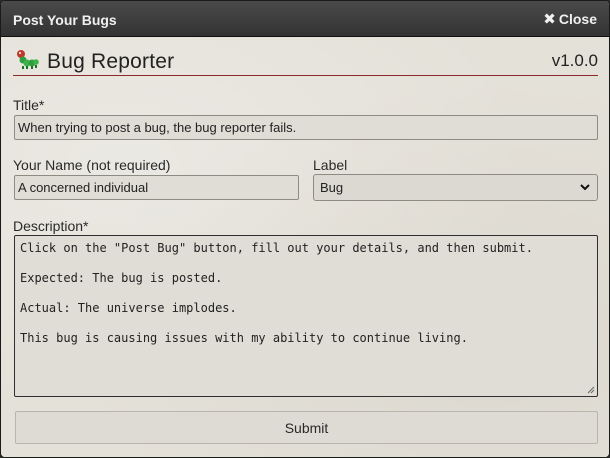 The height and width of the screenshot is (458, 610). I want to click on label-select-label: Label, so click(330, 165).